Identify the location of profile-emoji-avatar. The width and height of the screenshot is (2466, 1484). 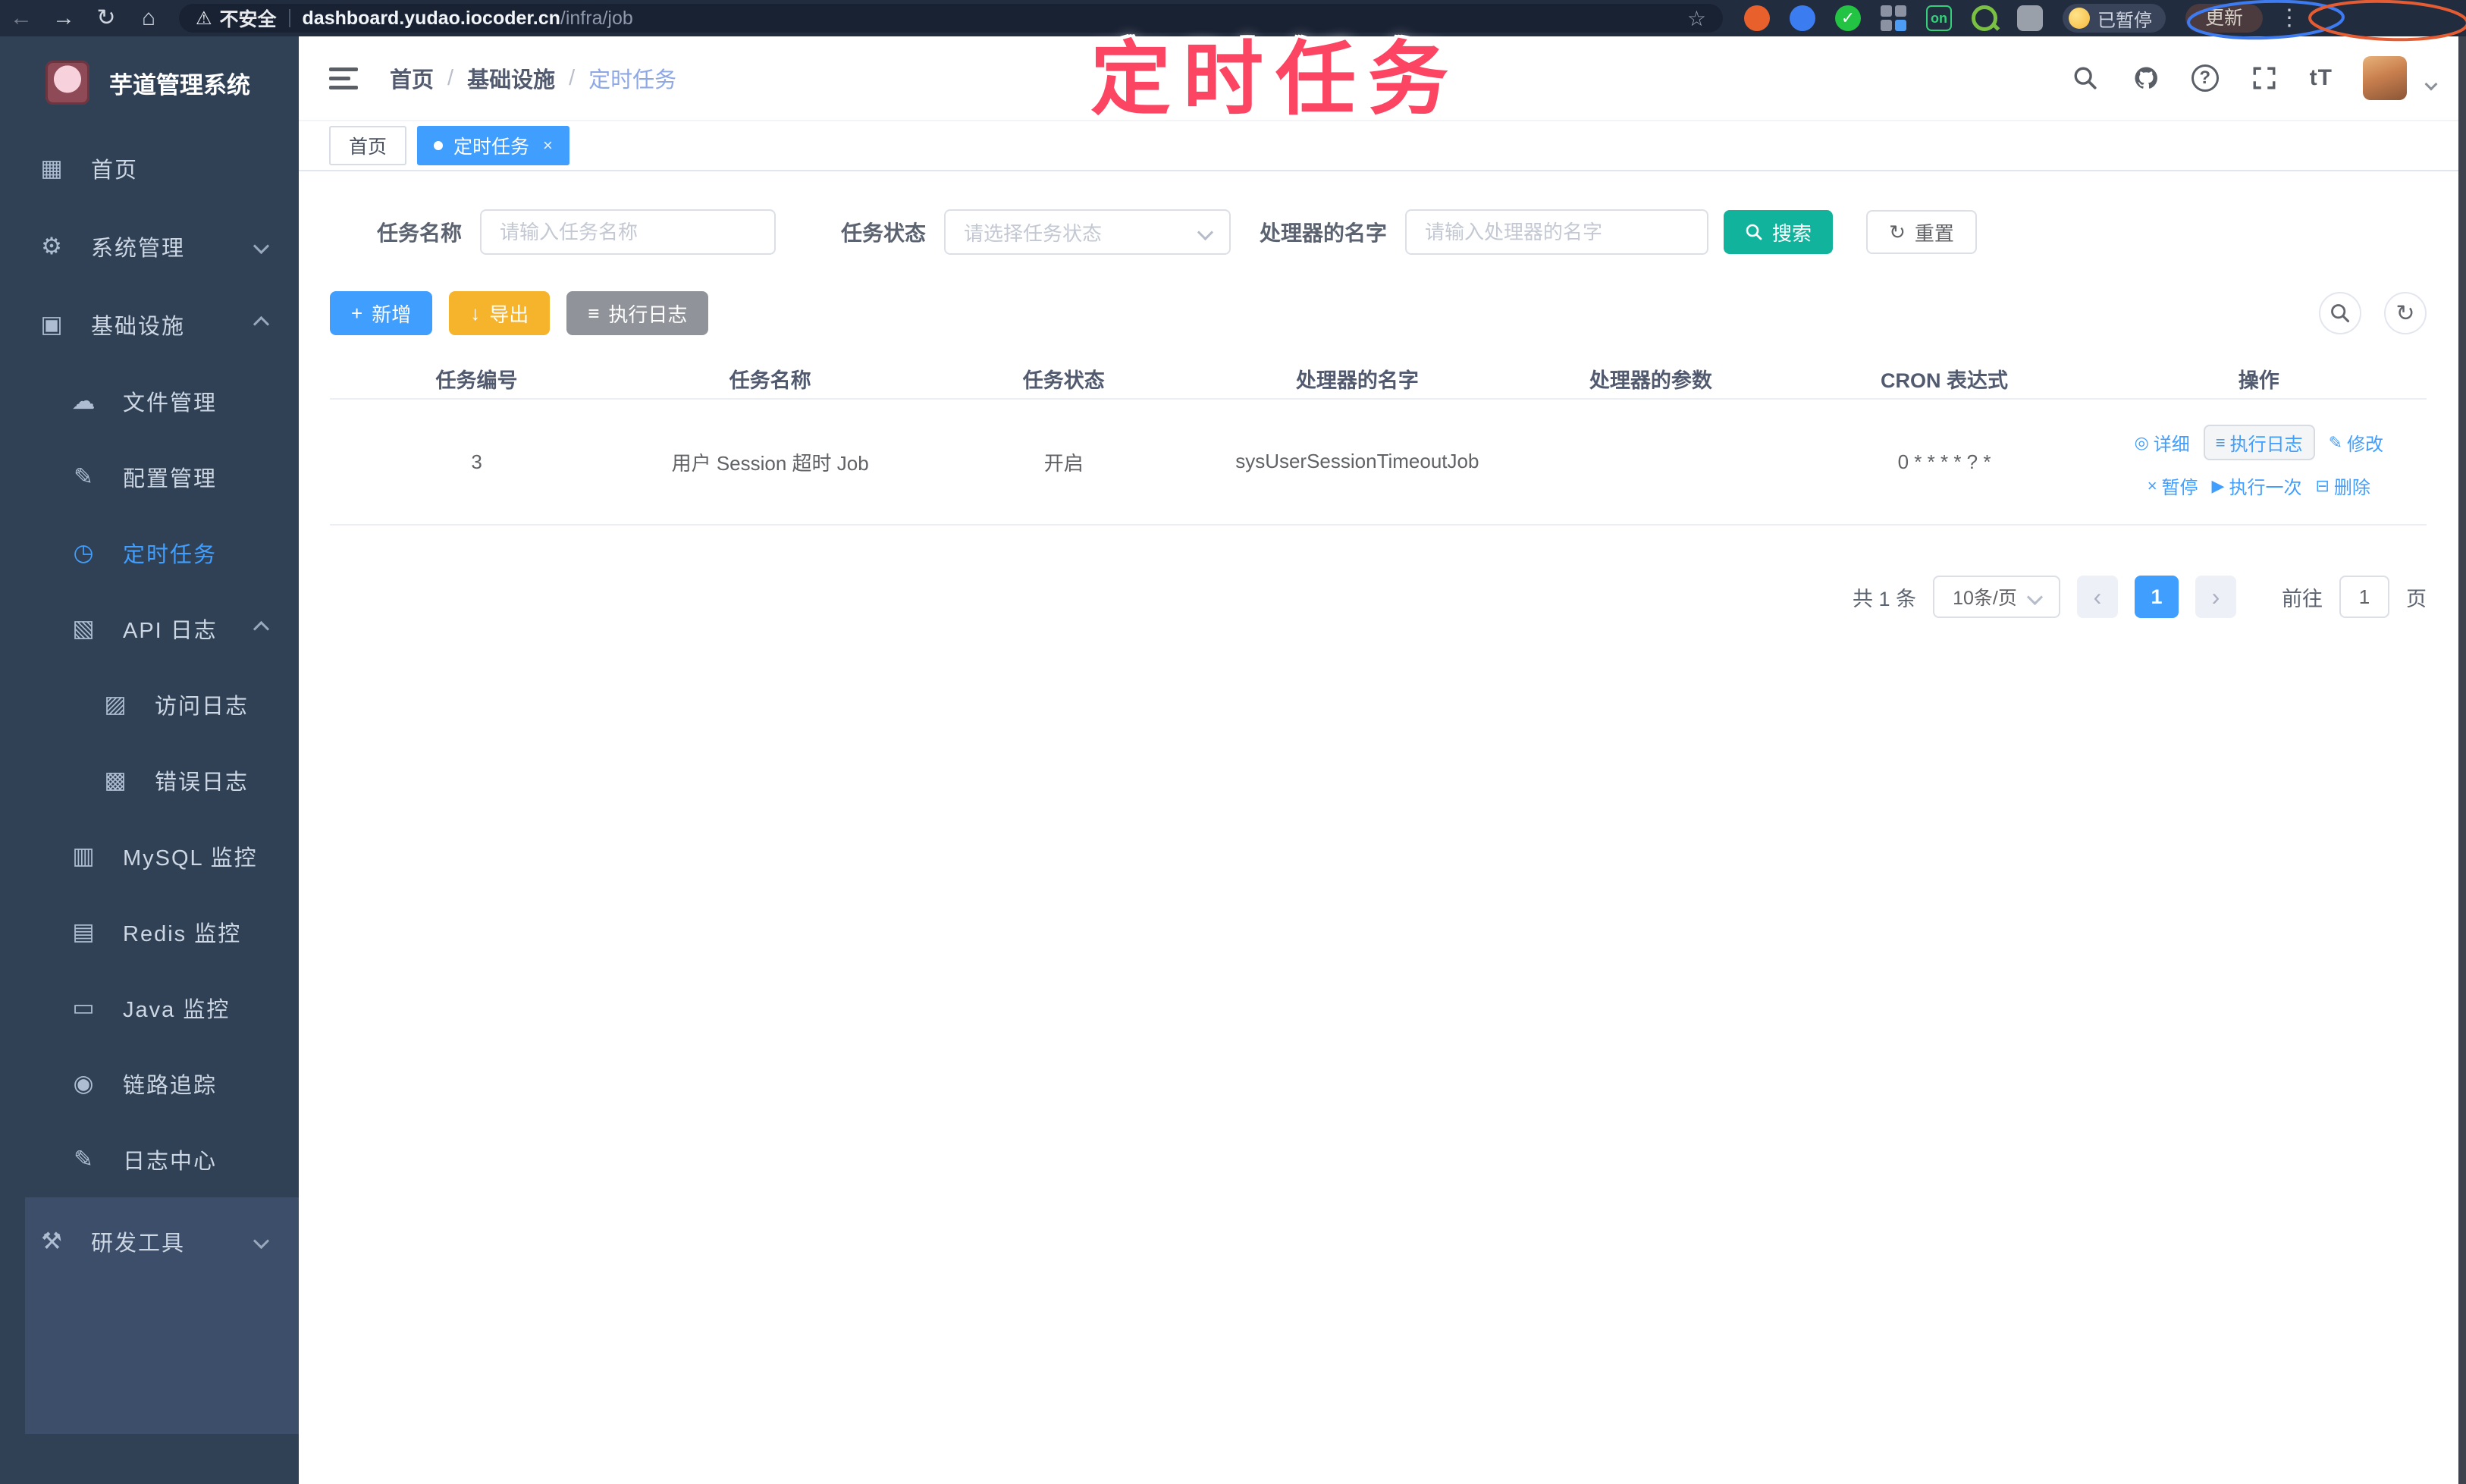
(2079, 19).